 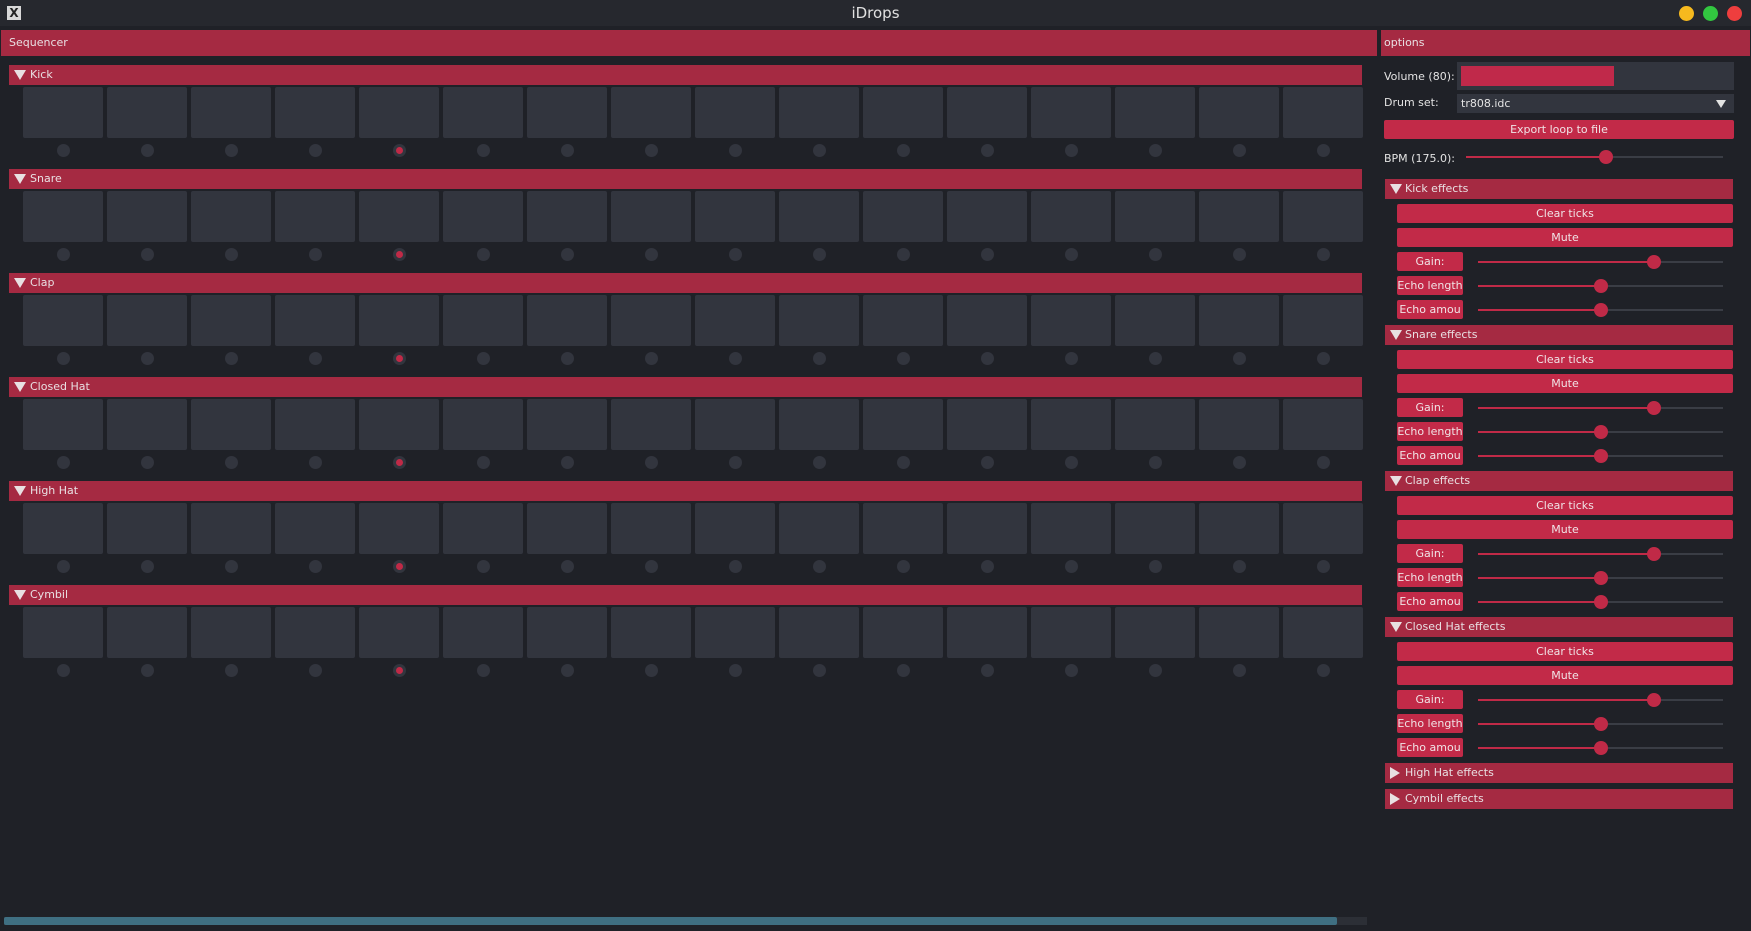 What do you see at coordinates (1710, 13) in the screenshot?
I see `maximize-button` at bounding box center [1710, 13].